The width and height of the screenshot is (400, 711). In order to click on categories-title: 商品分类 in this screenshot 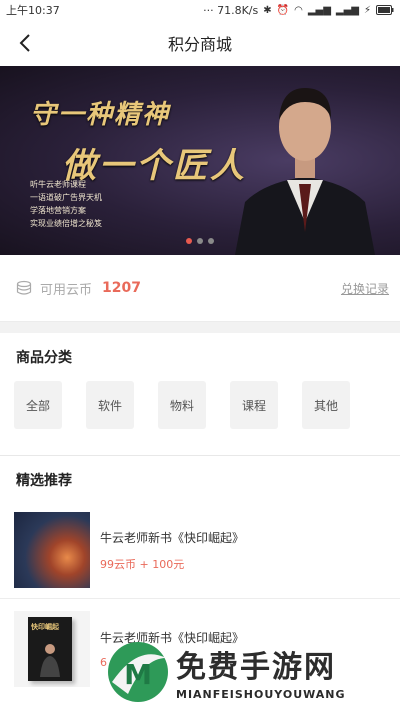, I will do `click(44, 358)`.